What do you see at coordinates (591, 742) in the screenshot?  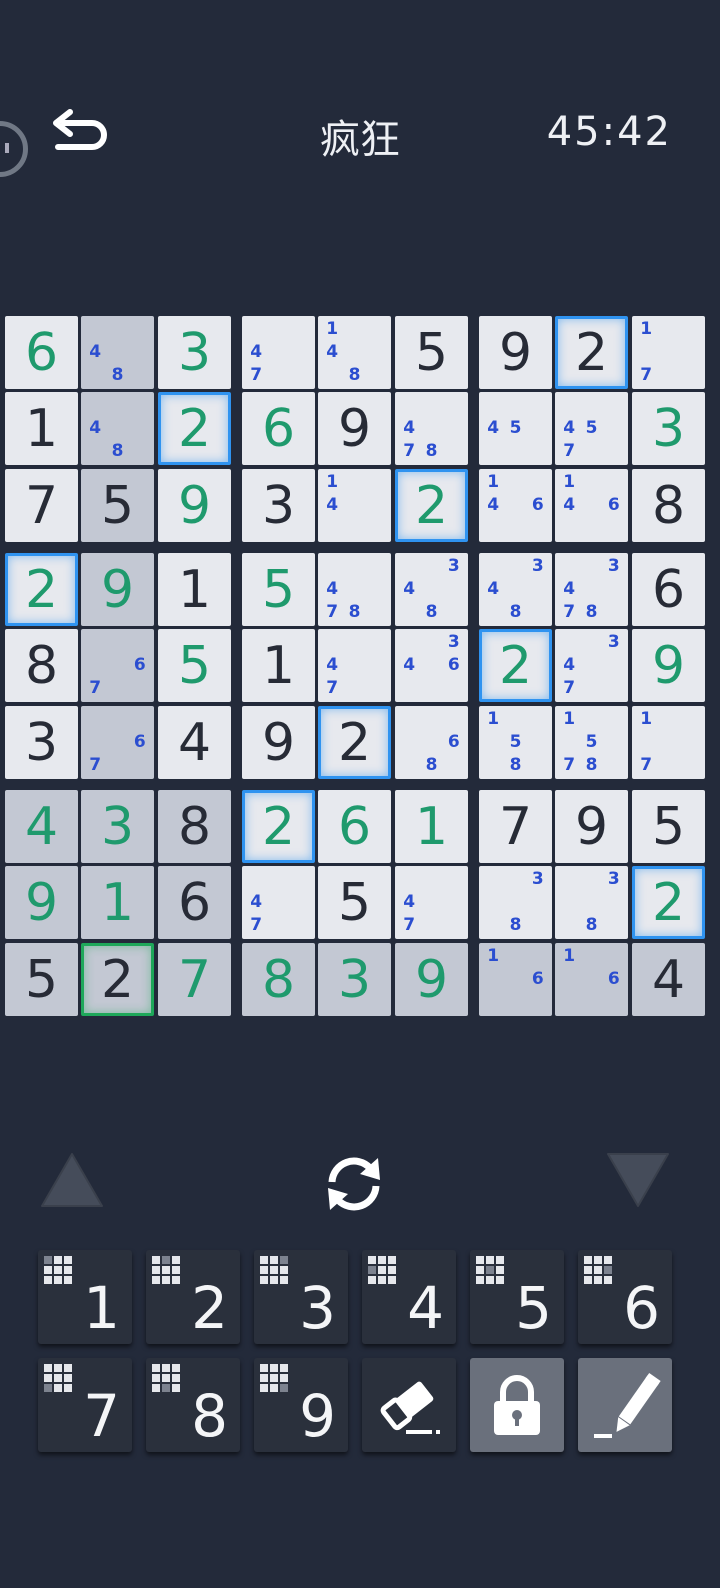 I see `sudoku-cell: 1578` at bounding box center [591, 742].